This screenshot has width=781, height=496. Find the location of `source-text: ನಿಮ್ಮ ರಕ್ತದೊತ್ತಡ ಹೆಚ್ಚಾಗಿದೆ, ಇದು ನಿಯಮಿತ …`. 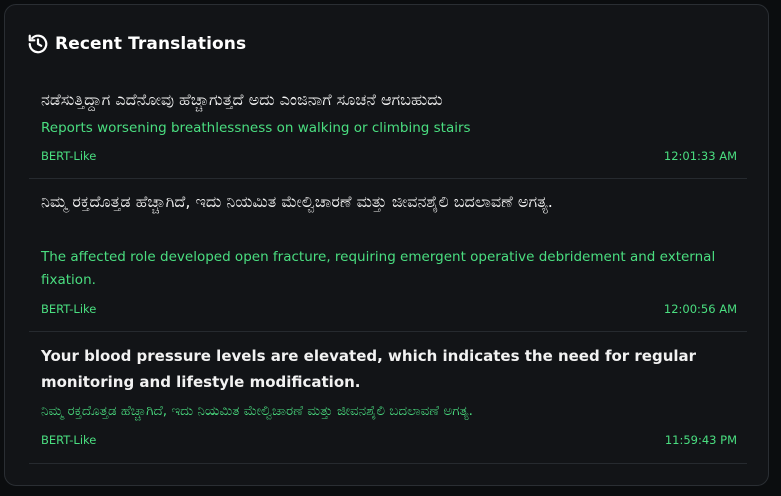

source-text: ನಿಮ್ಮ ರಕ್ತದೊತ್ತಡ ಹೆಚ್ಚಾಗಿದೆ, ಇದು ನಿಯಮಿತ … is located at coordinates (297, 201).